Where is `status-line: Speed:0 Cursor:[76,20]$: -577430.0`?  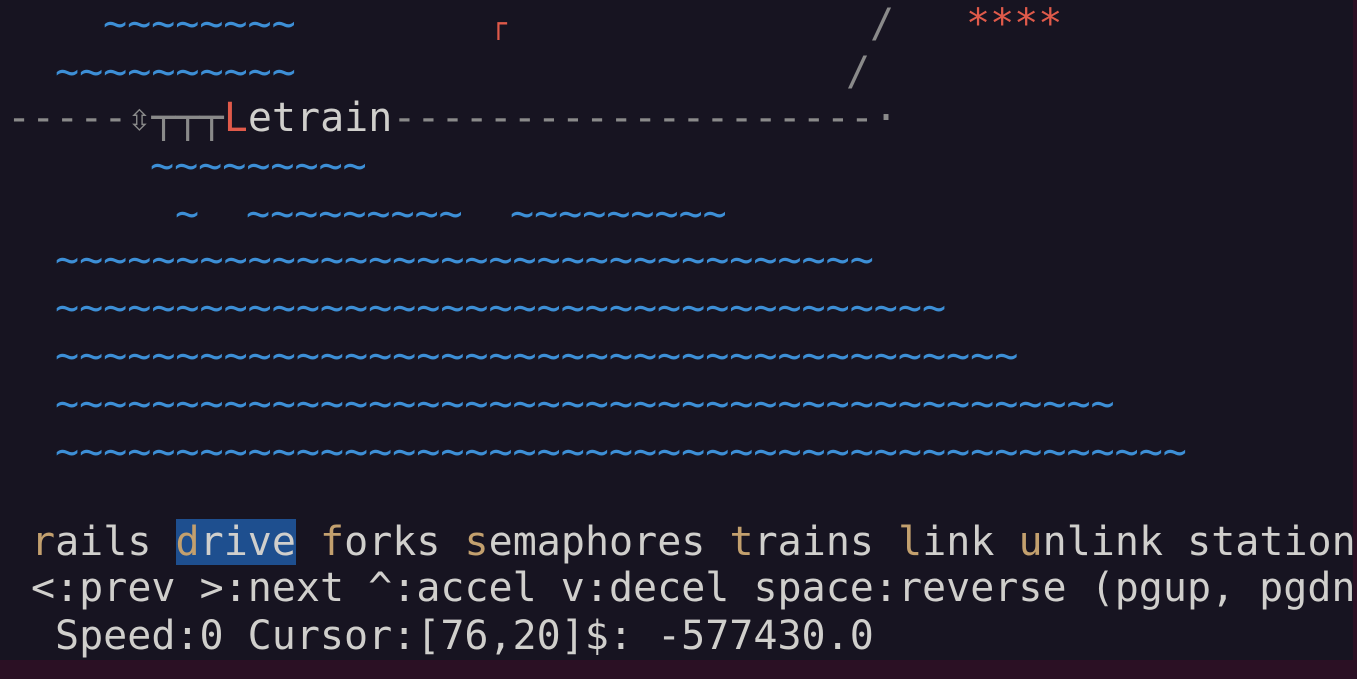
status-line: Speed:0 Cursor:[76,20]$: -577430.0 is located at coordinates (464, 636).